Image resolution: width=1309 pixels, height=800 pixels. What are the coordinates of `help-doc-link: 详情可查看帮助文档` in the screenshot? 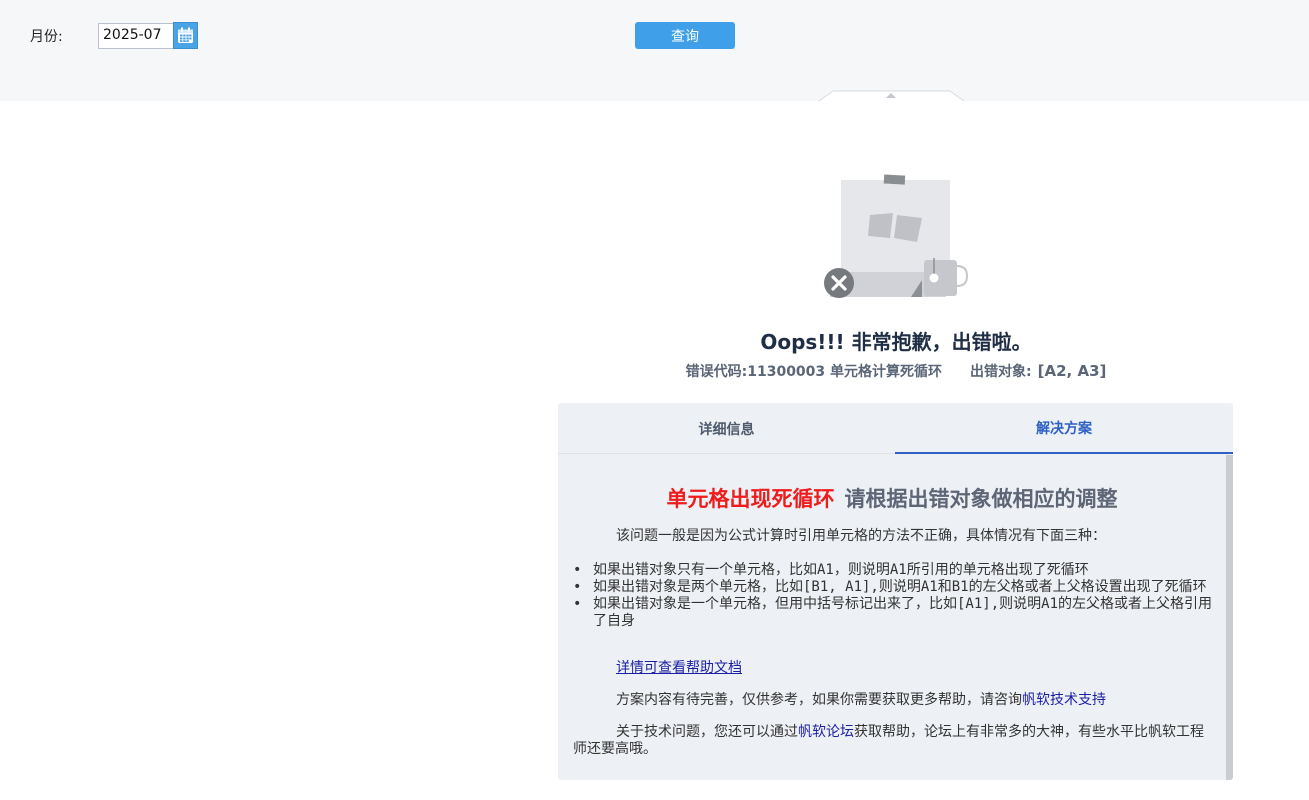 It's located at (679, 668).